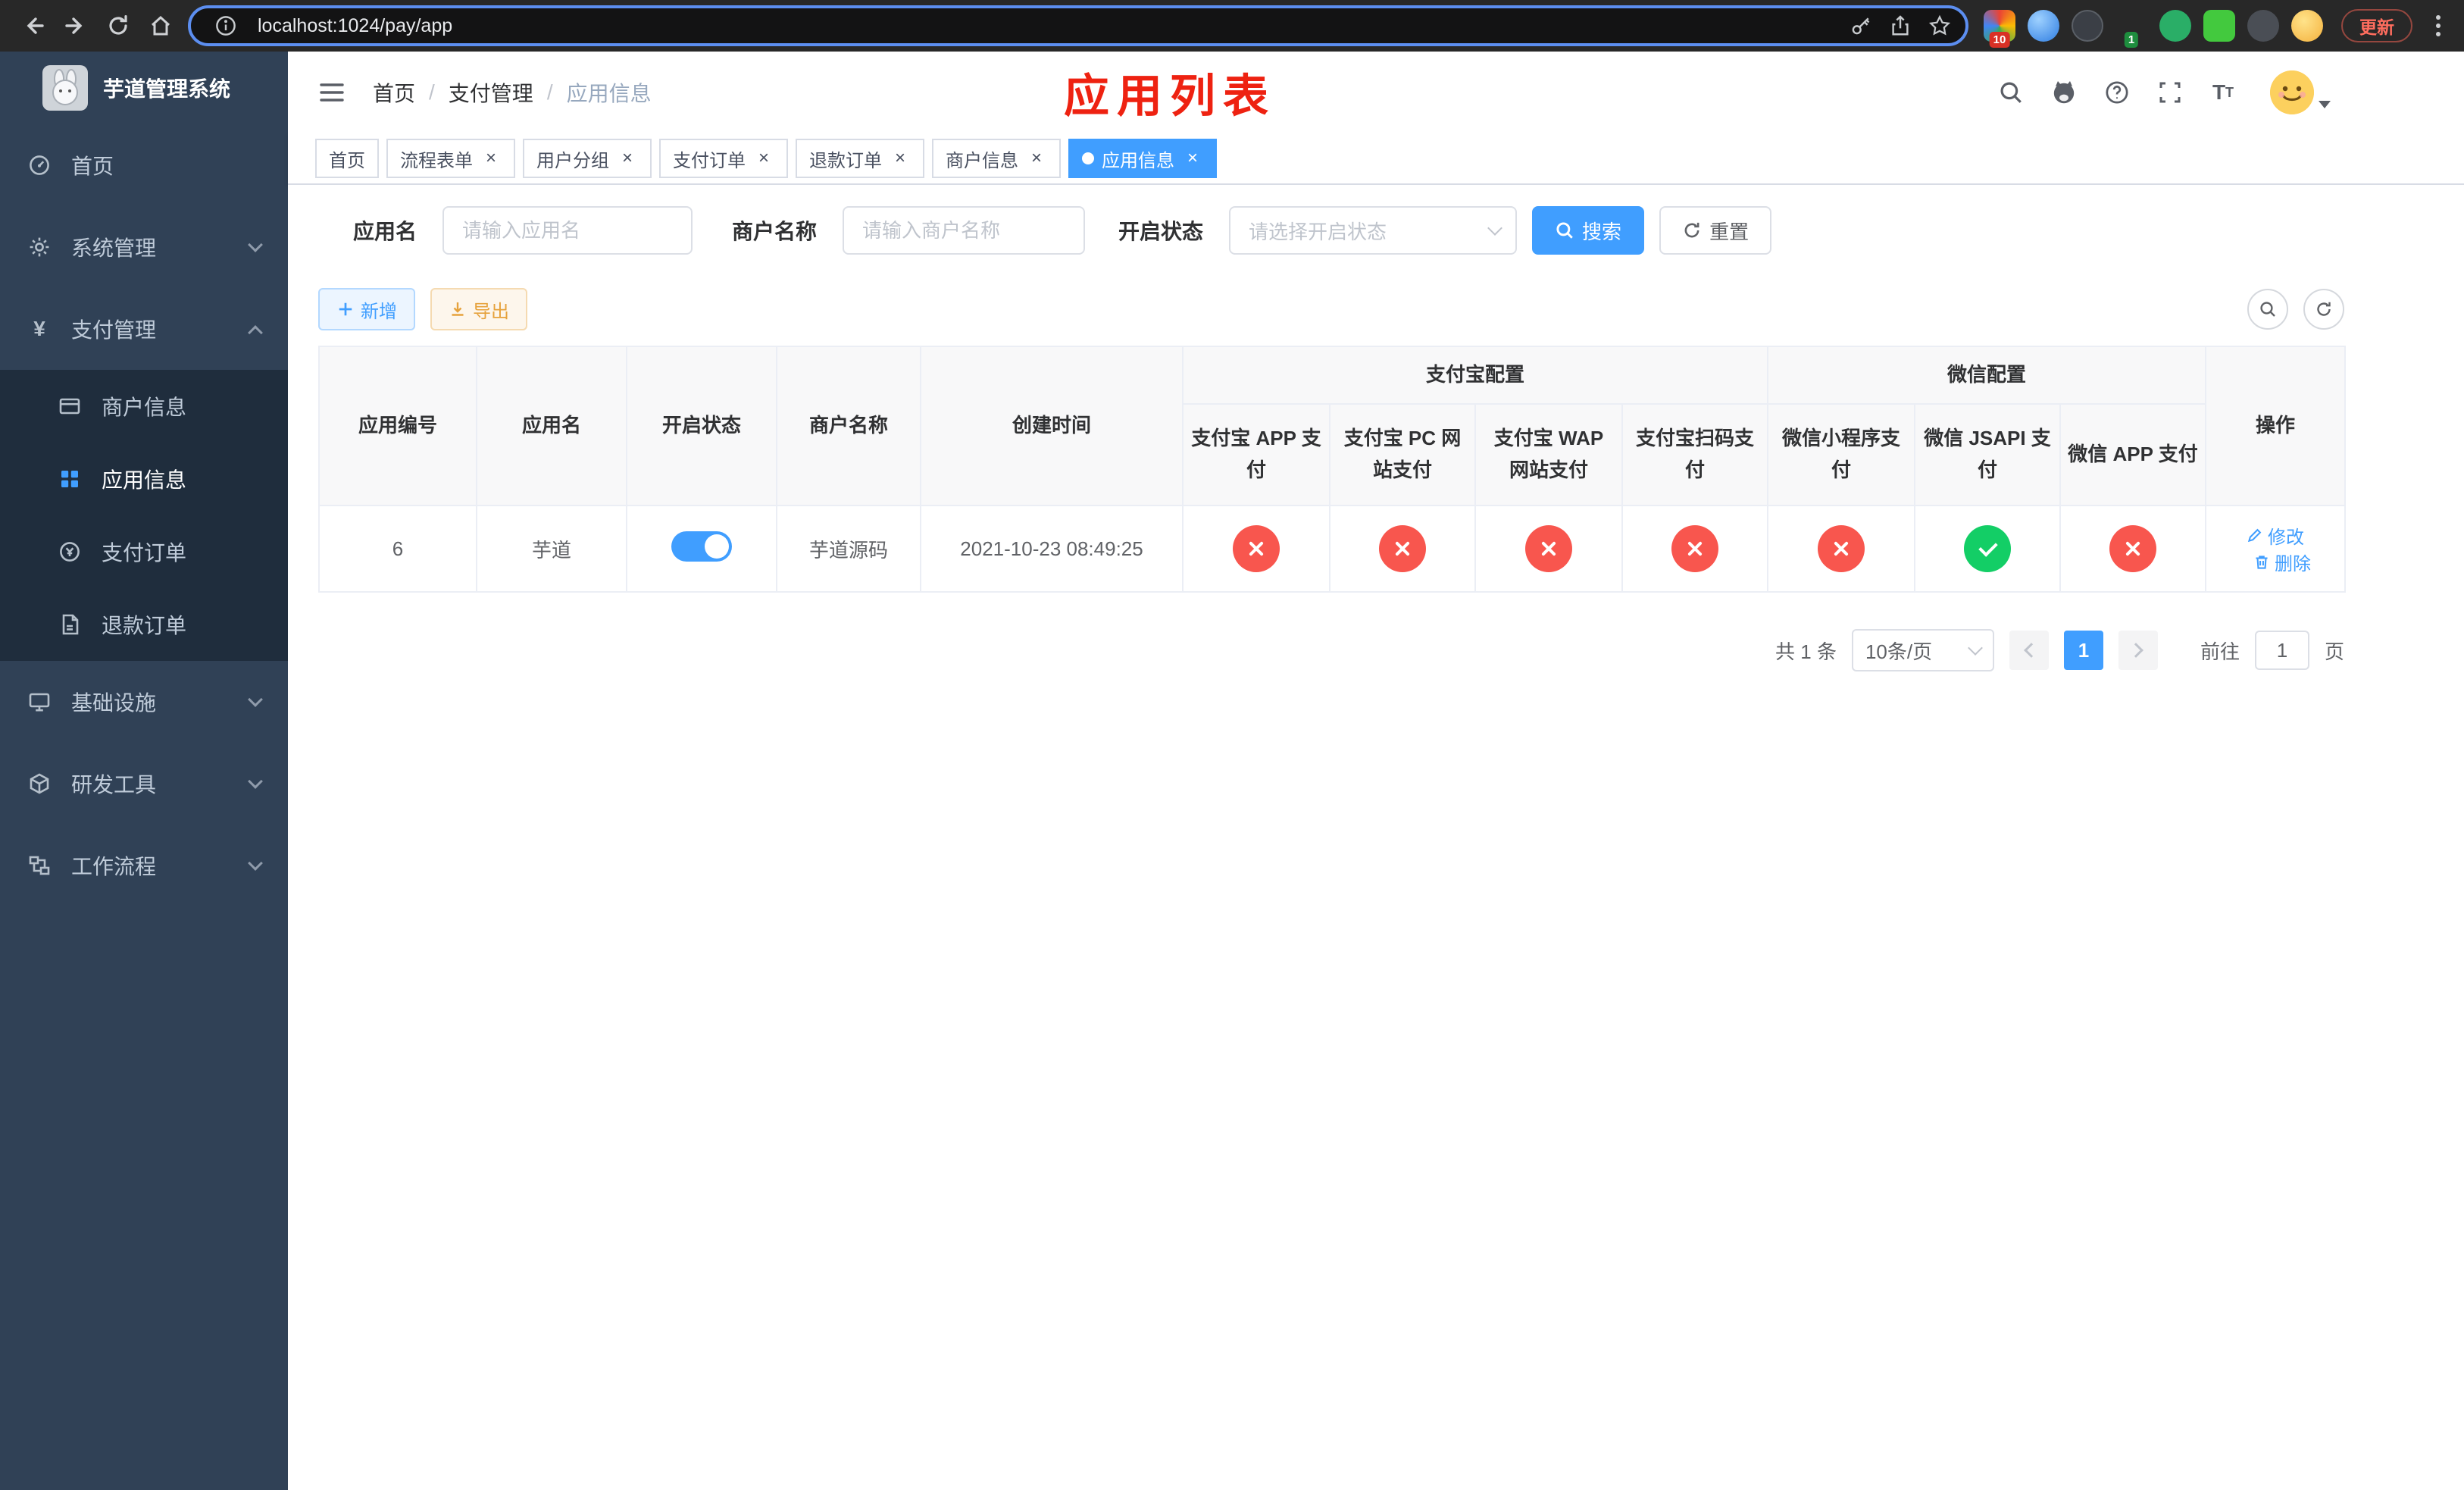  I want to click on sidebar-item-system-management: 系统管理, so click(144, 247).